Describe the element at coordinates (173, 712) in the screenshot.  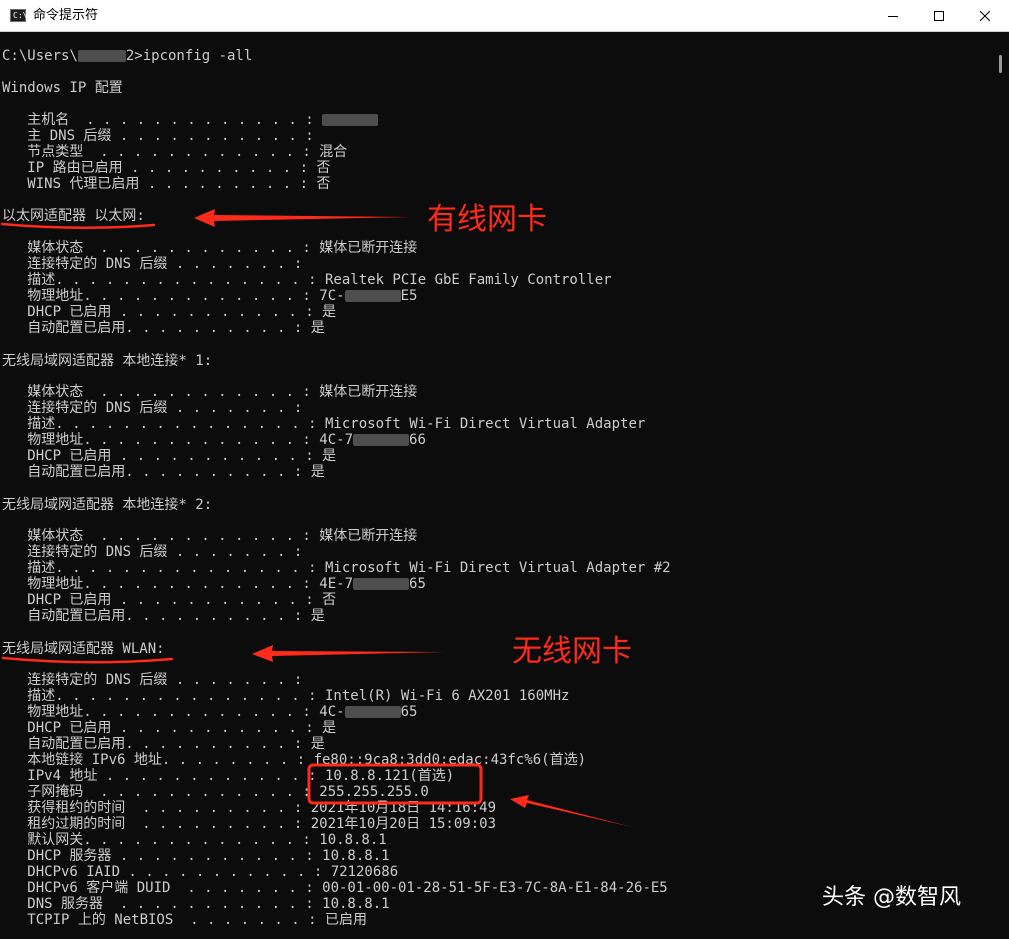
I see `terminal-line-text: 物理地址. . . . . . . . . . . . . : 4C-` at that location.